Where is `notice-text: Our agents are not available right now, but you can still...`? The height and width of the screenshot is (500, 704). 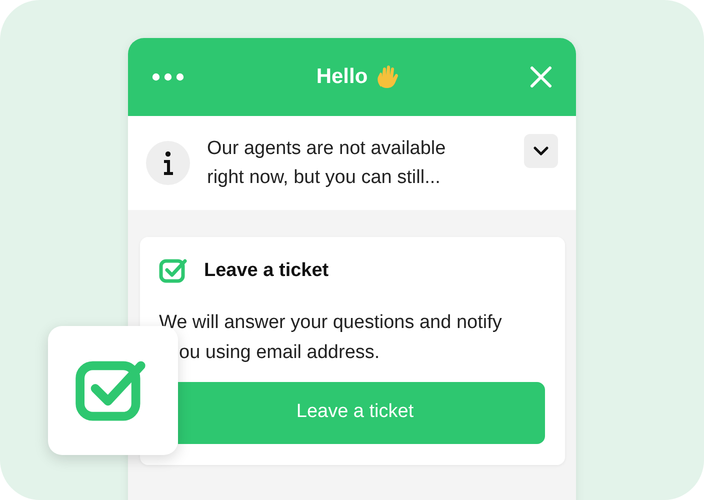
notice-text: Our agents are not available right now, but you can still... is located at coordinates (327, 163).